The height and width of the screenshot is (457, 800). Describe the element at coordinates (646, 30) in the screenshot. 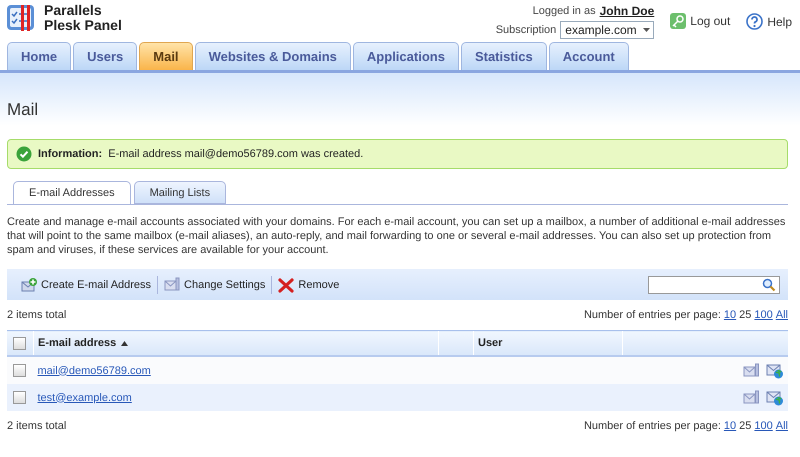

I see `caret-icon` at that location.